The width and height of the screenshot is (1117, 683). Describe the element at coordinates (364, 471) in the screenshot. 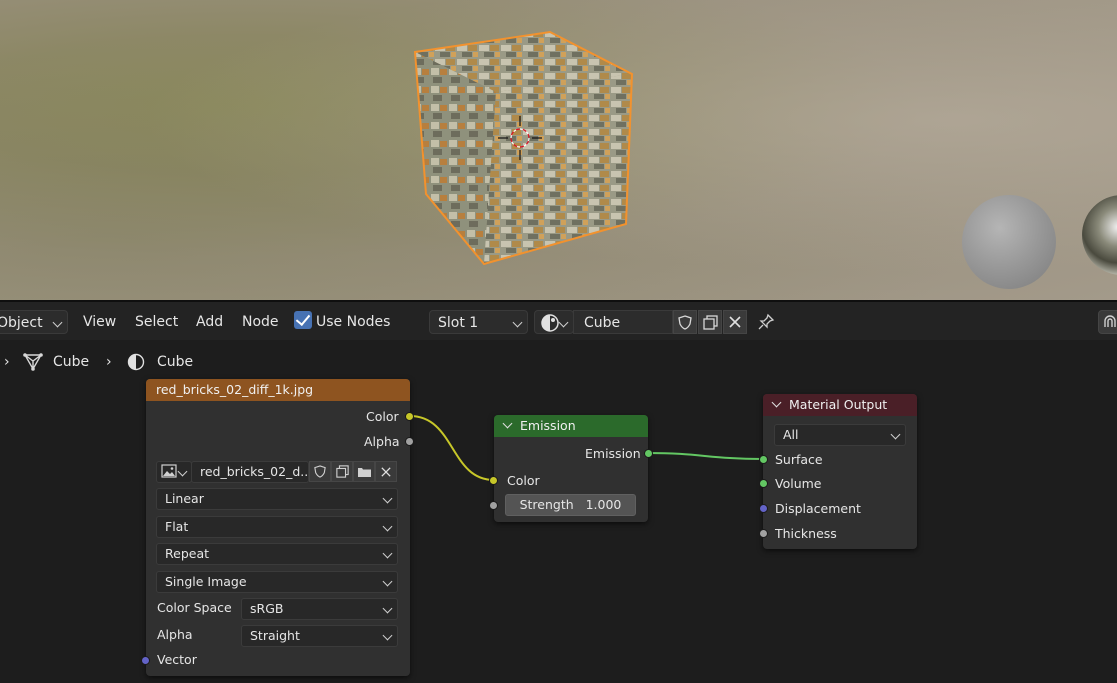

I see `open-image-folder-icon` at that location.